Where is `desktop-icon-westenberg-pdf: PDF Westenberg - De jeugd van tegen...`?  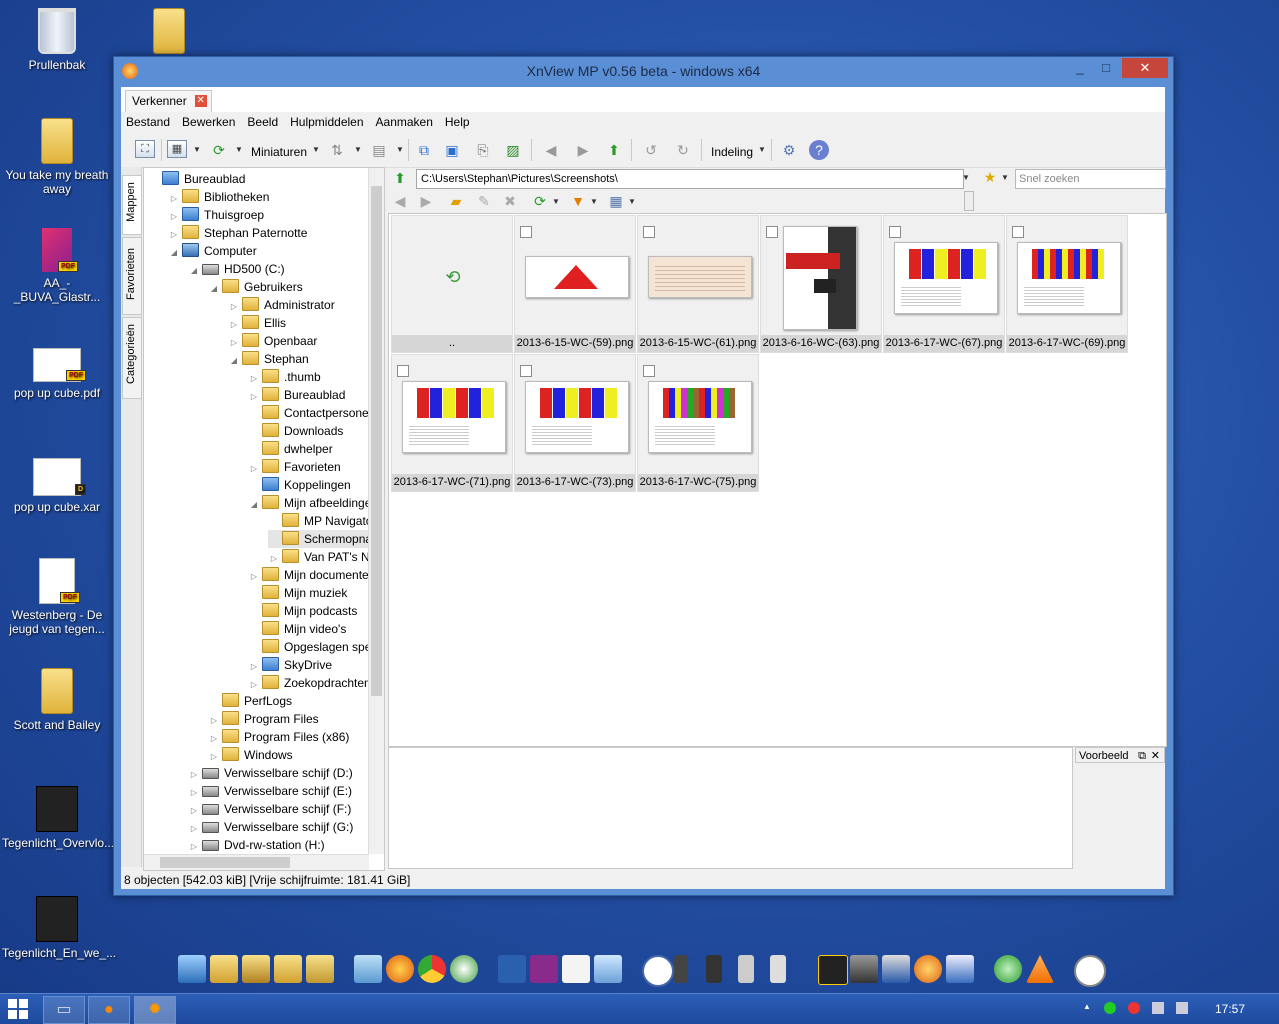
desktop-icon-westenberg-pdf: PDF Westenberg - De jeugd van tegen... is located at coordinates (57, 597).